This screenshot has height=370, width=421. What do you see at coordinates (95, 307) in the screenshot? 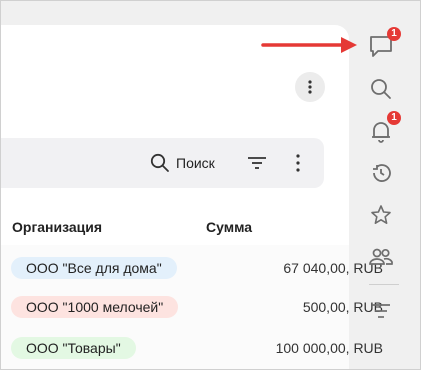
I see `organization-chip: ООО "1000 мелочей"` at bounding box center [95, 307].